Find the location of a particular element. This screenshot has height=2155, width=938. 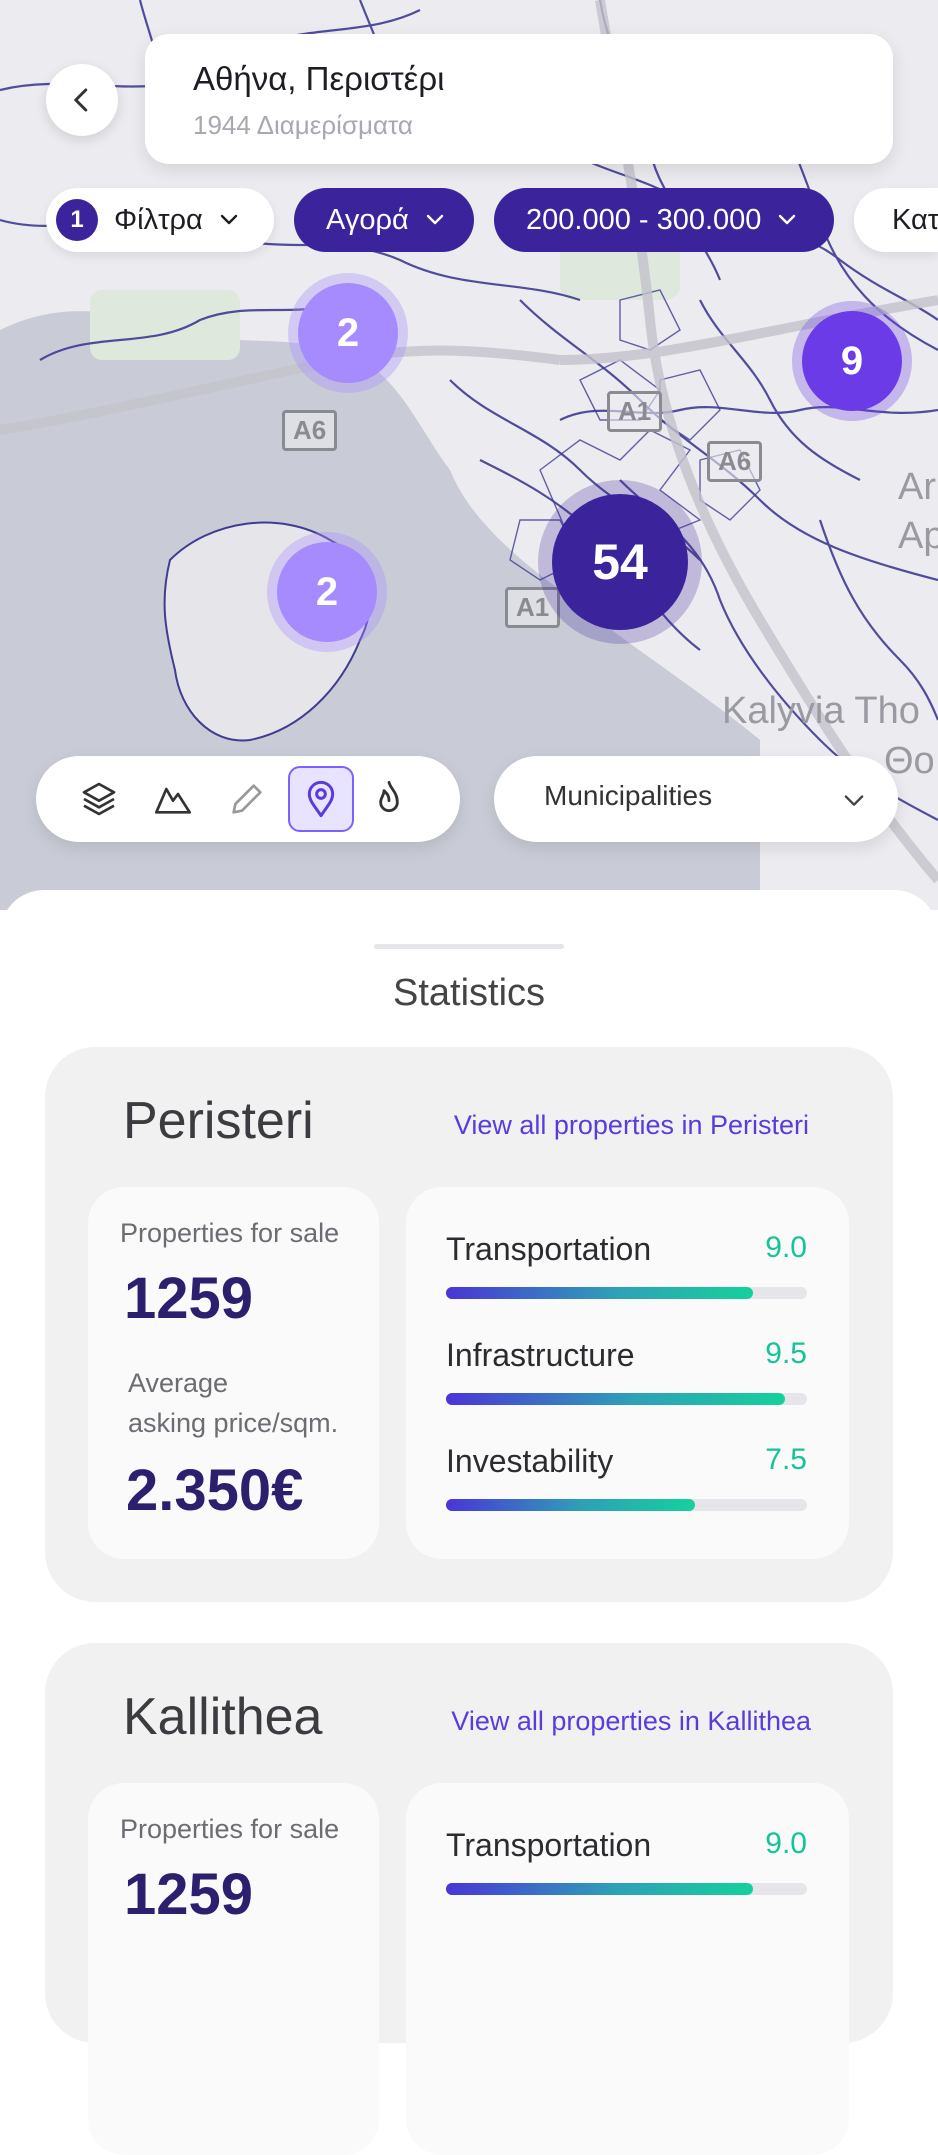

map-tools-bar is located at coordinates (248, 799).